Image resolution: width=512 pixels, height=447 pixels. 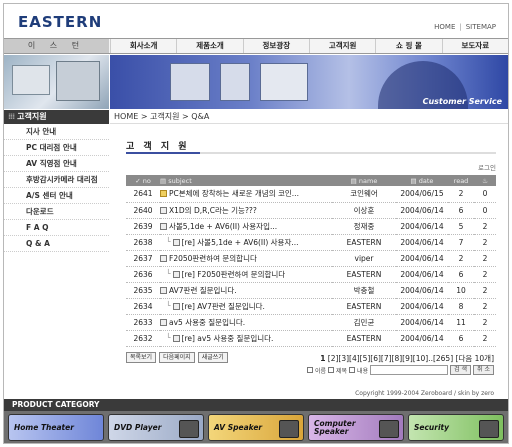 I want to click on sidebar-item-download: 다운로드, so click(x=56, y=212).